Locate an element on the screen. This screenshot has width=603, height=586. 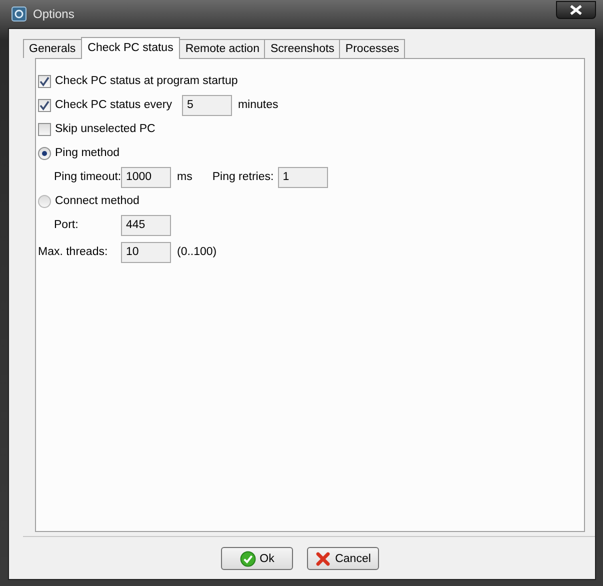
field-label: Port: is located at coordinates (67, 225).